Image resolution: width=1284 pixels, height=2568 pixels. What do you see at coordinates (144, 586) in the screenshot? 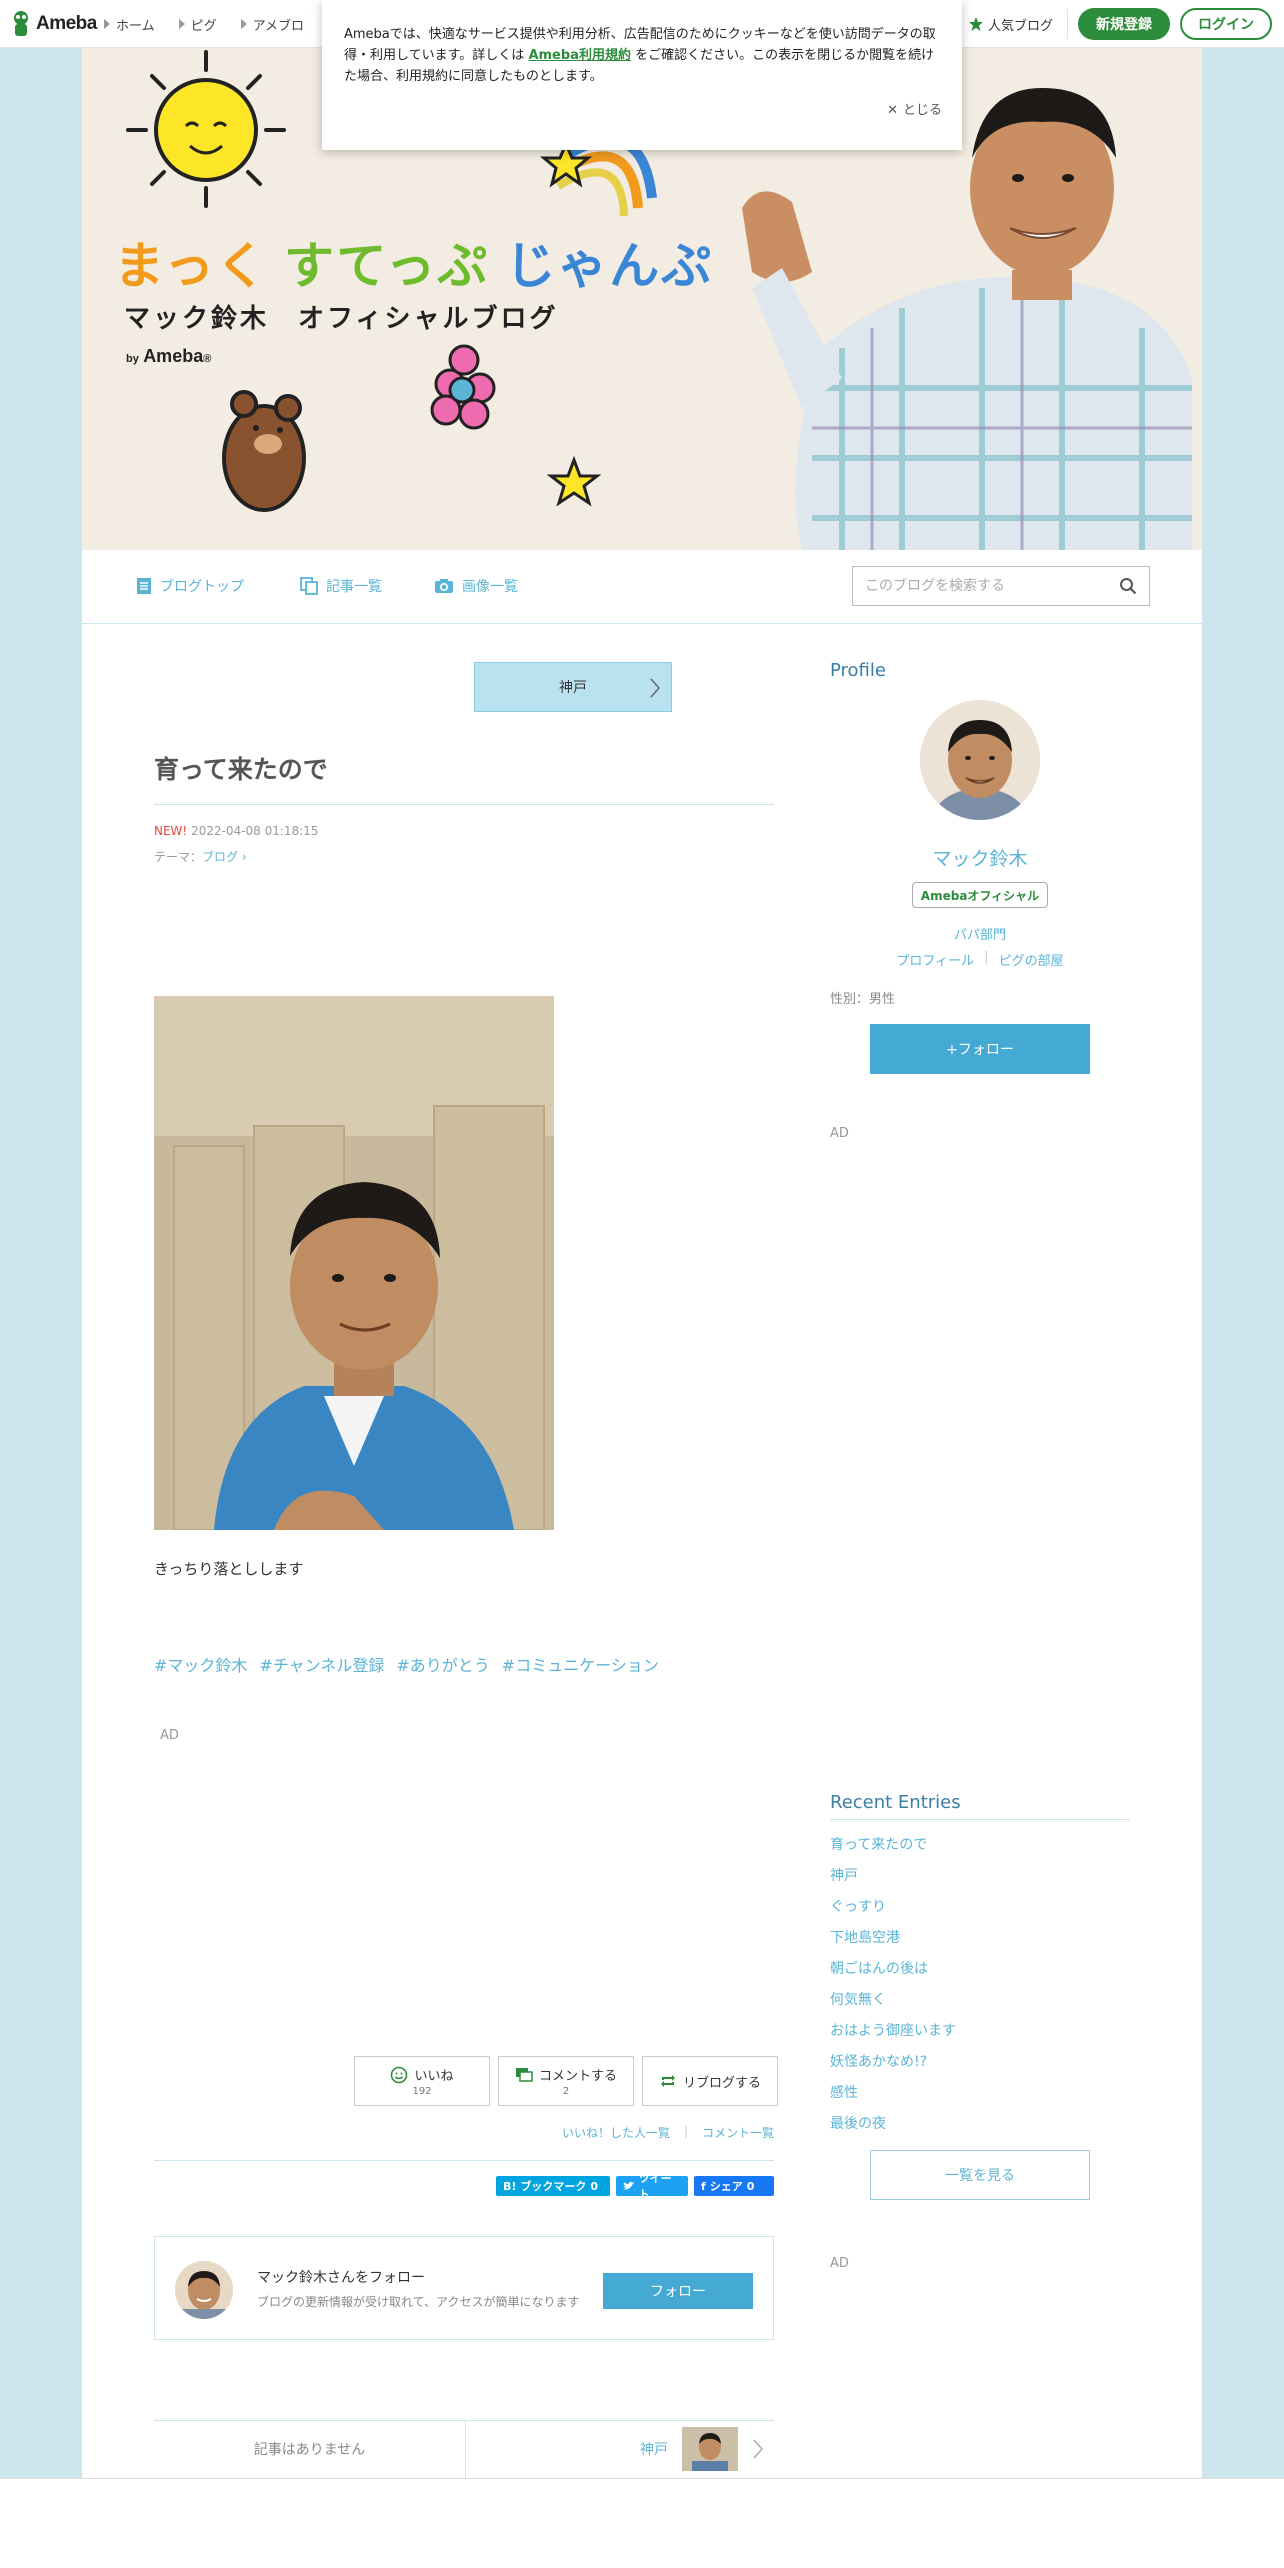
I see `document-icon` at bounding box center [144, 586].